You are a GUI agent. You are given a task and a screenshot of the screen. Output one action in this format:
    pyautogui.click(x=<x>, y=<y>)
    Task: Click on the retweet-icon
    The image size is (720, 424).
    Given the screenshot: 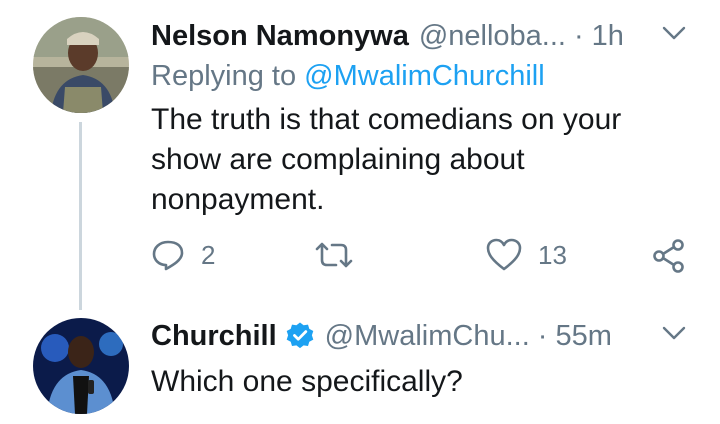 What is the action you would take?
    pyautogui.click(x=334, y=255)
    